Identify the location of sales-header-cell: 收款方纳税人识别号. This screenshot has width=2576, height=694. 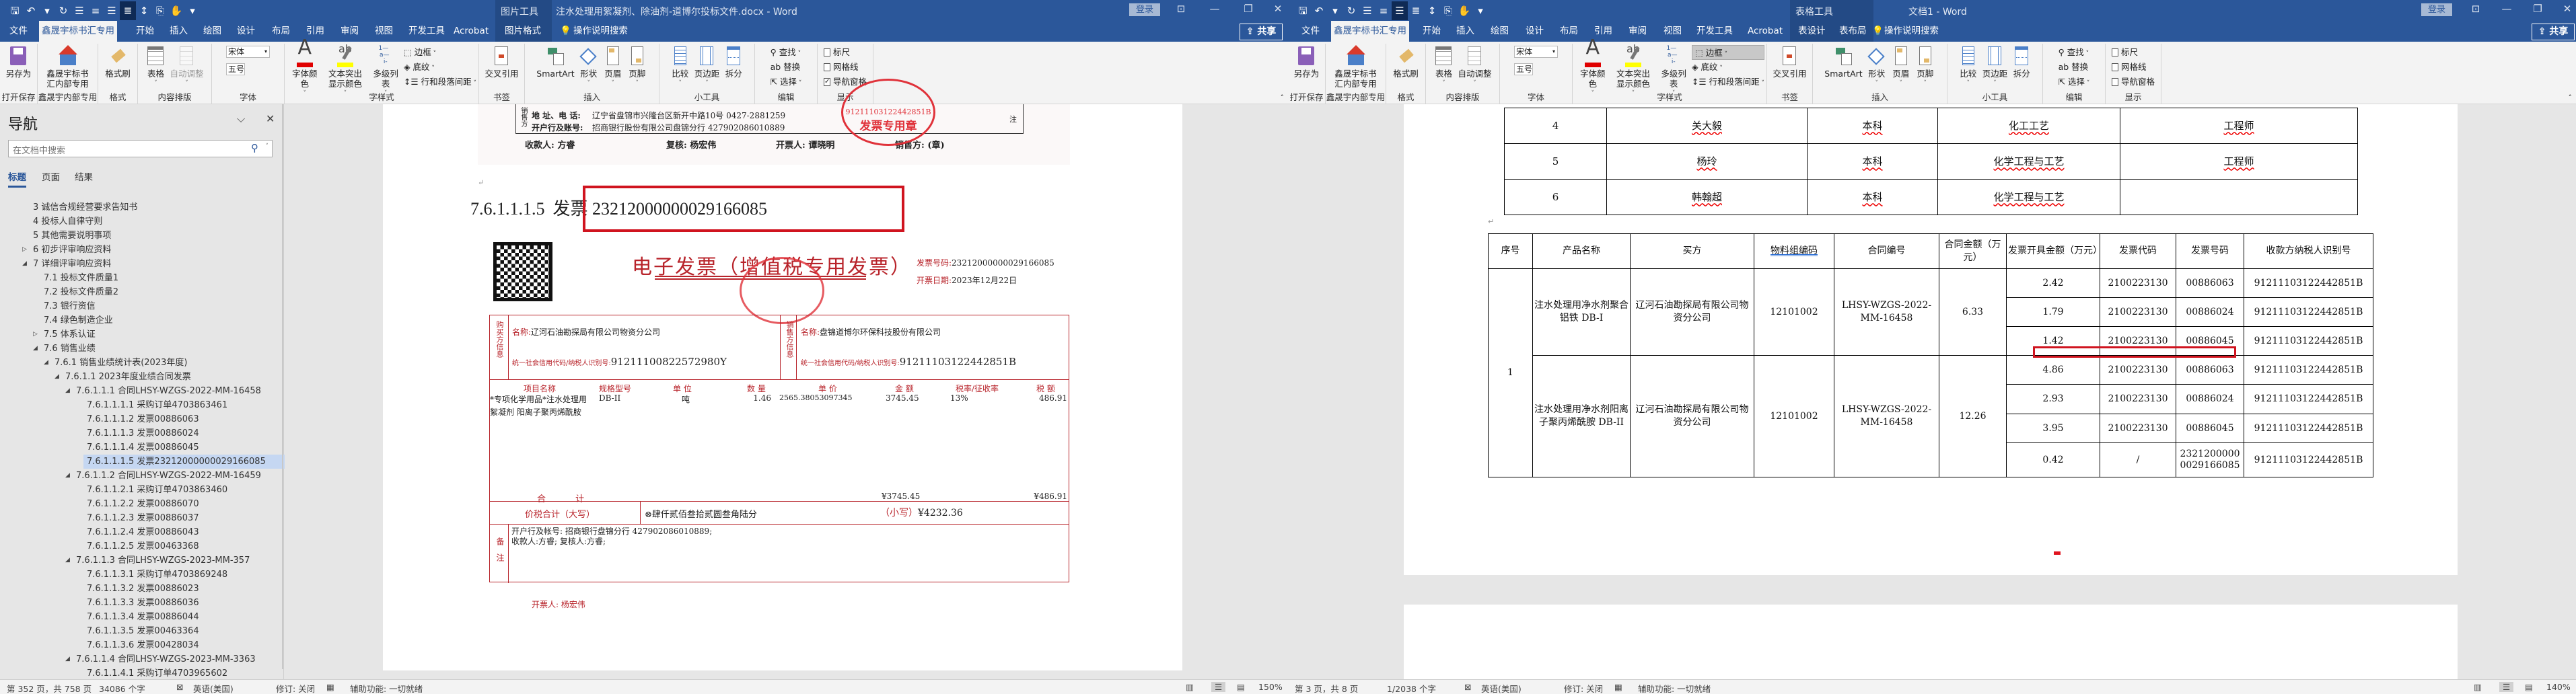
(2308, 251).